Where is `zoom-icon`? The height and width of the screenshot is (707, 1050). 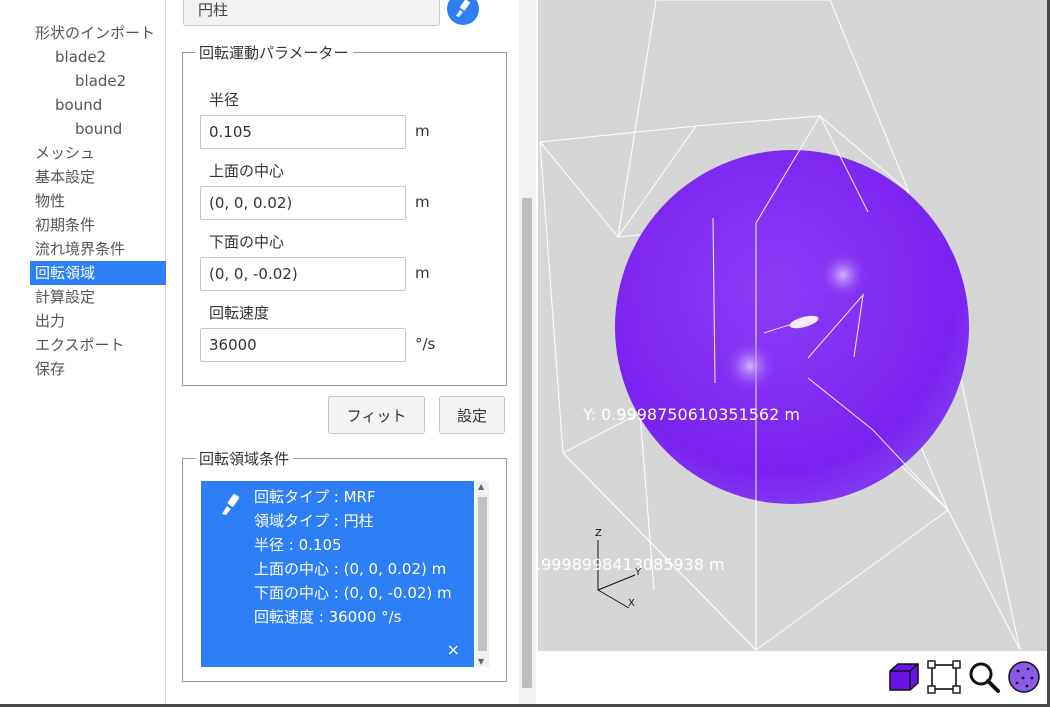
zoom-icon is located at coordinates (984, 677).